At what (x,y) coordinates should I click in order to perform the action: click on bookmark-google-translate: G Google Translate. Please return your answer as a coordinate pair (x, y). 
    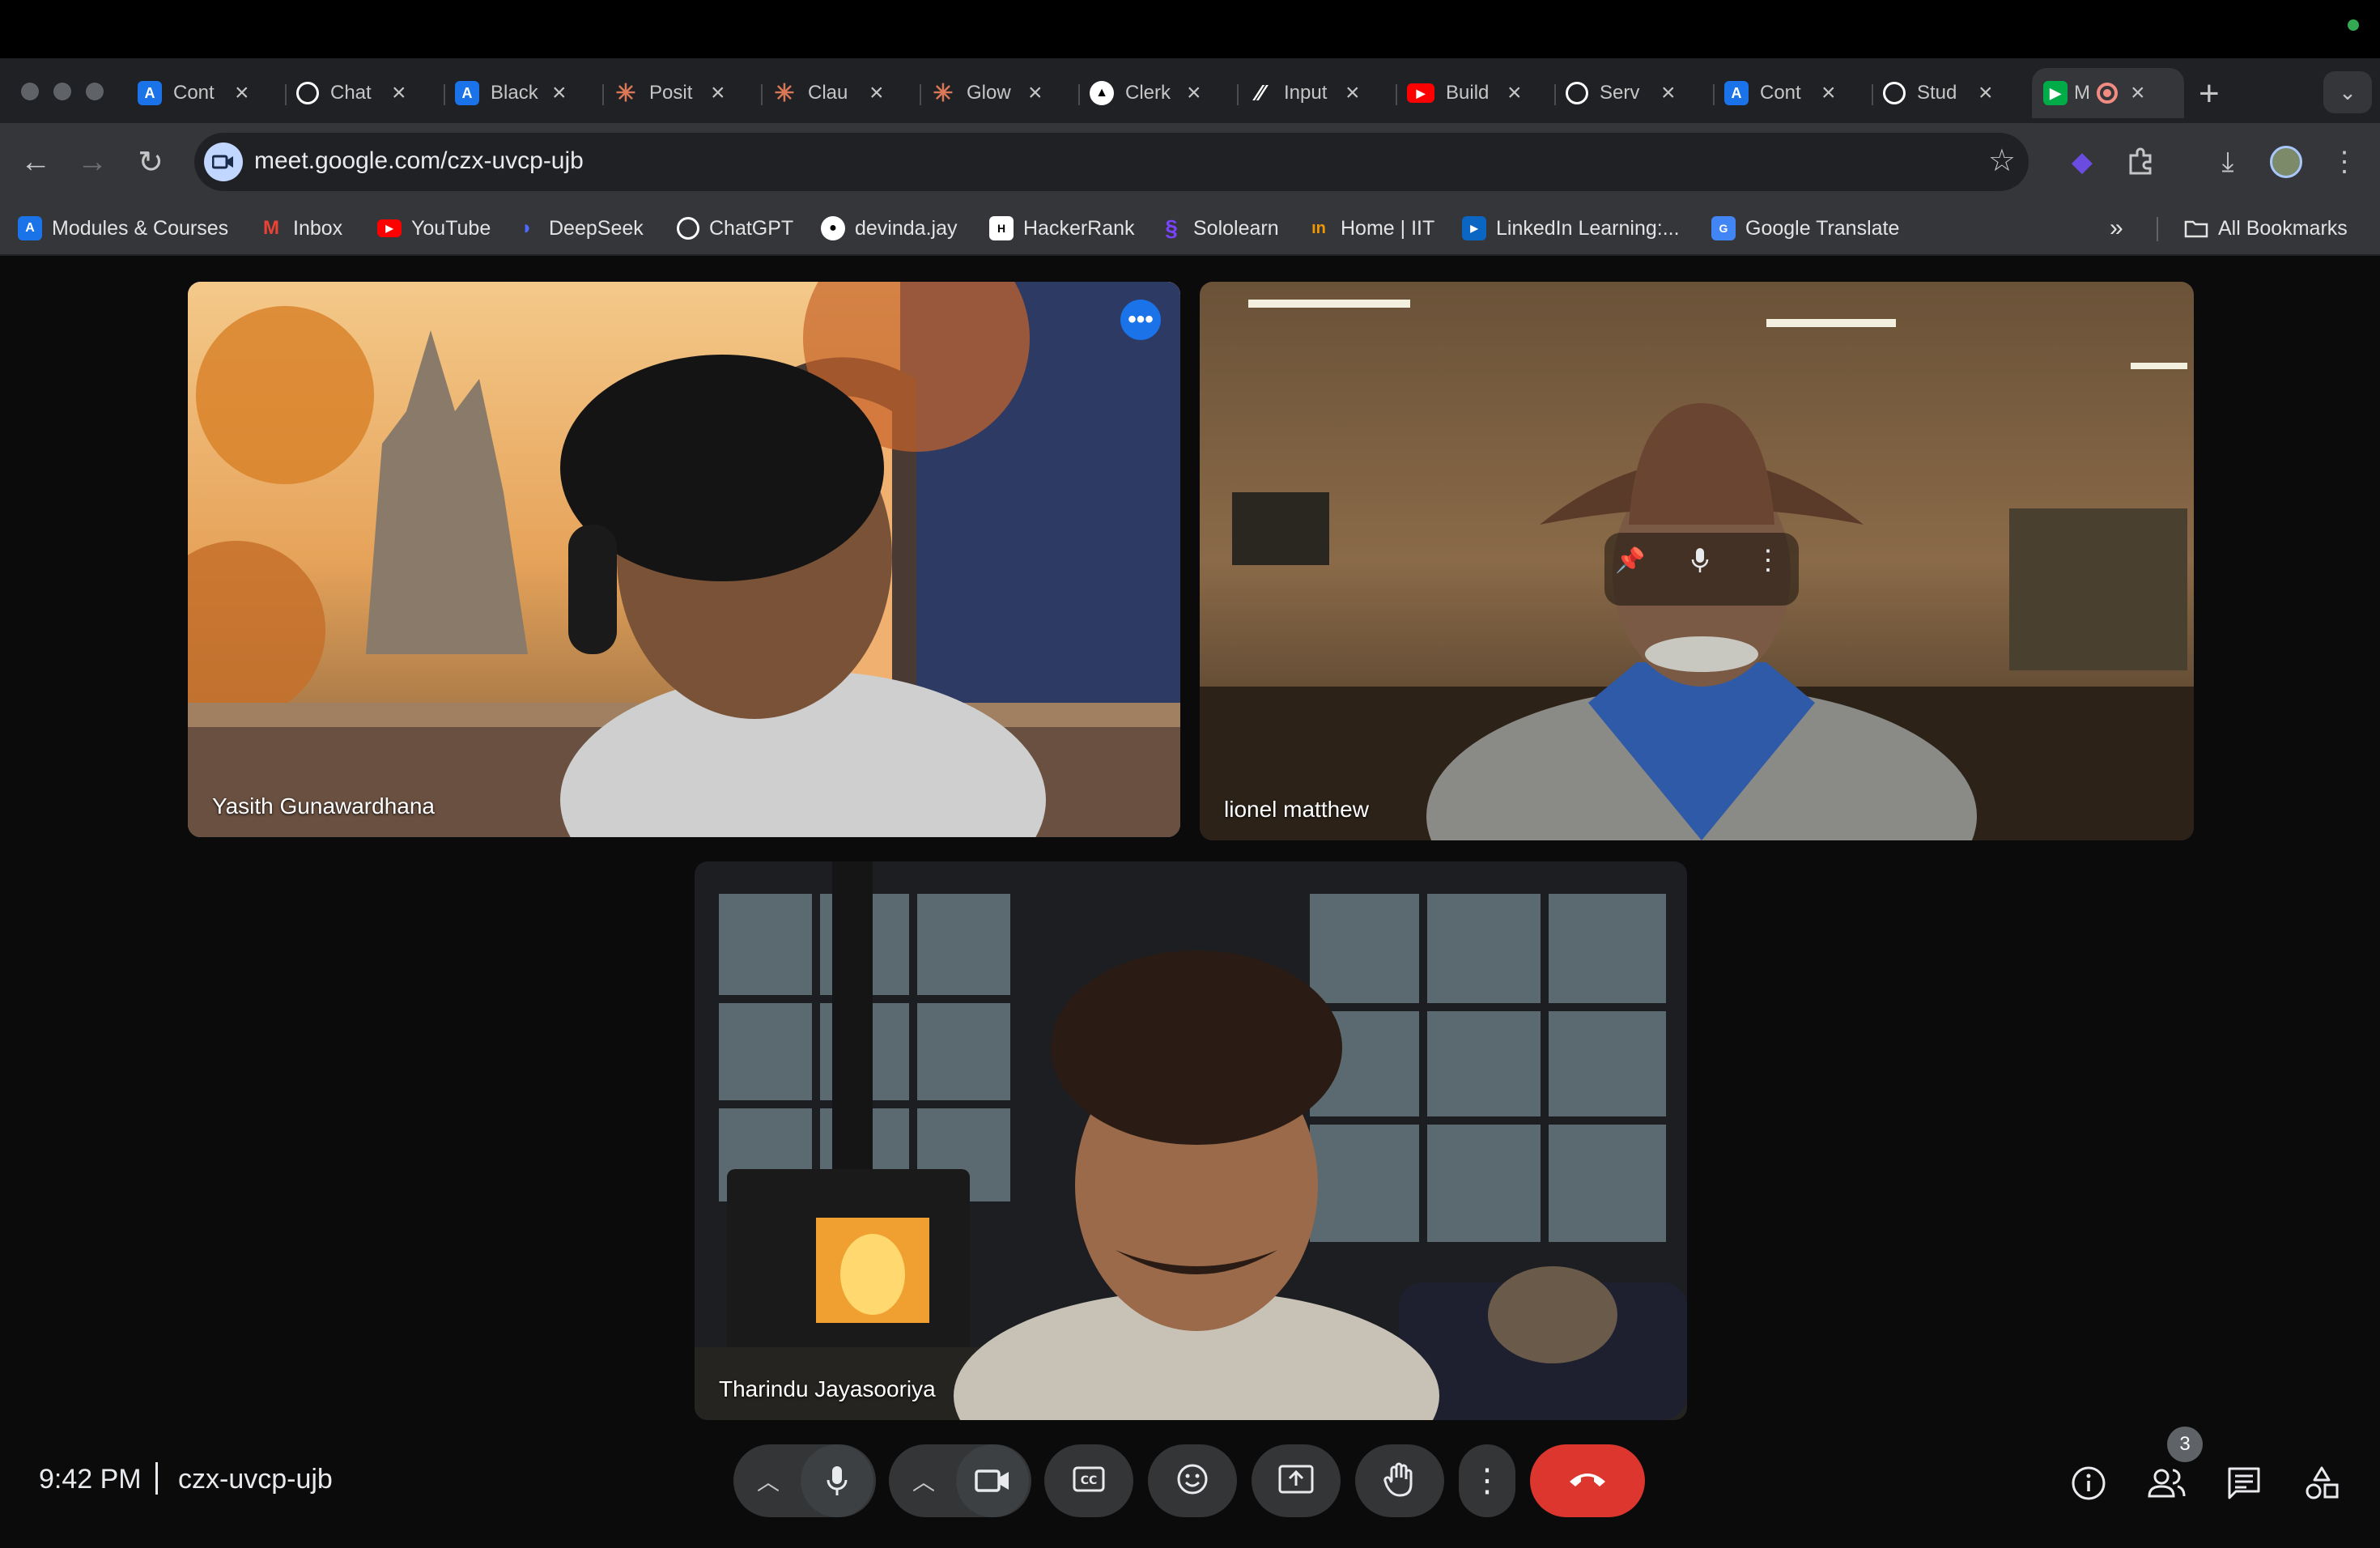
    Looking at the image, I should click on (1805, 228).